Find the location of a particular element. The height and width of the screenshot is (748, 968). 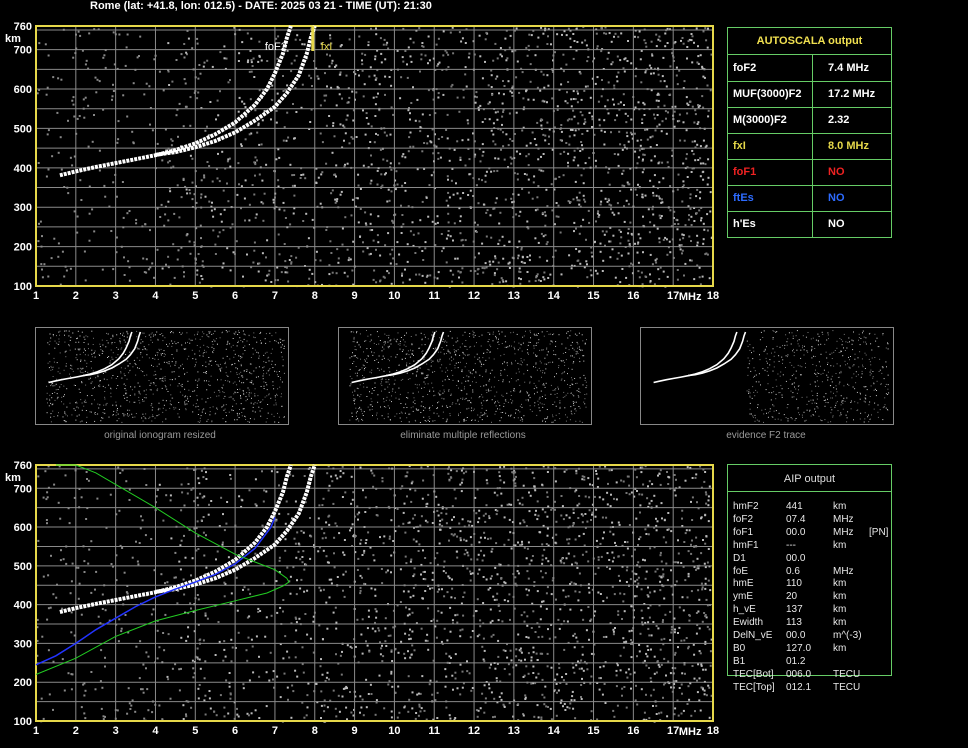

aip-cell: hmE is located at coordinates (743, 584).